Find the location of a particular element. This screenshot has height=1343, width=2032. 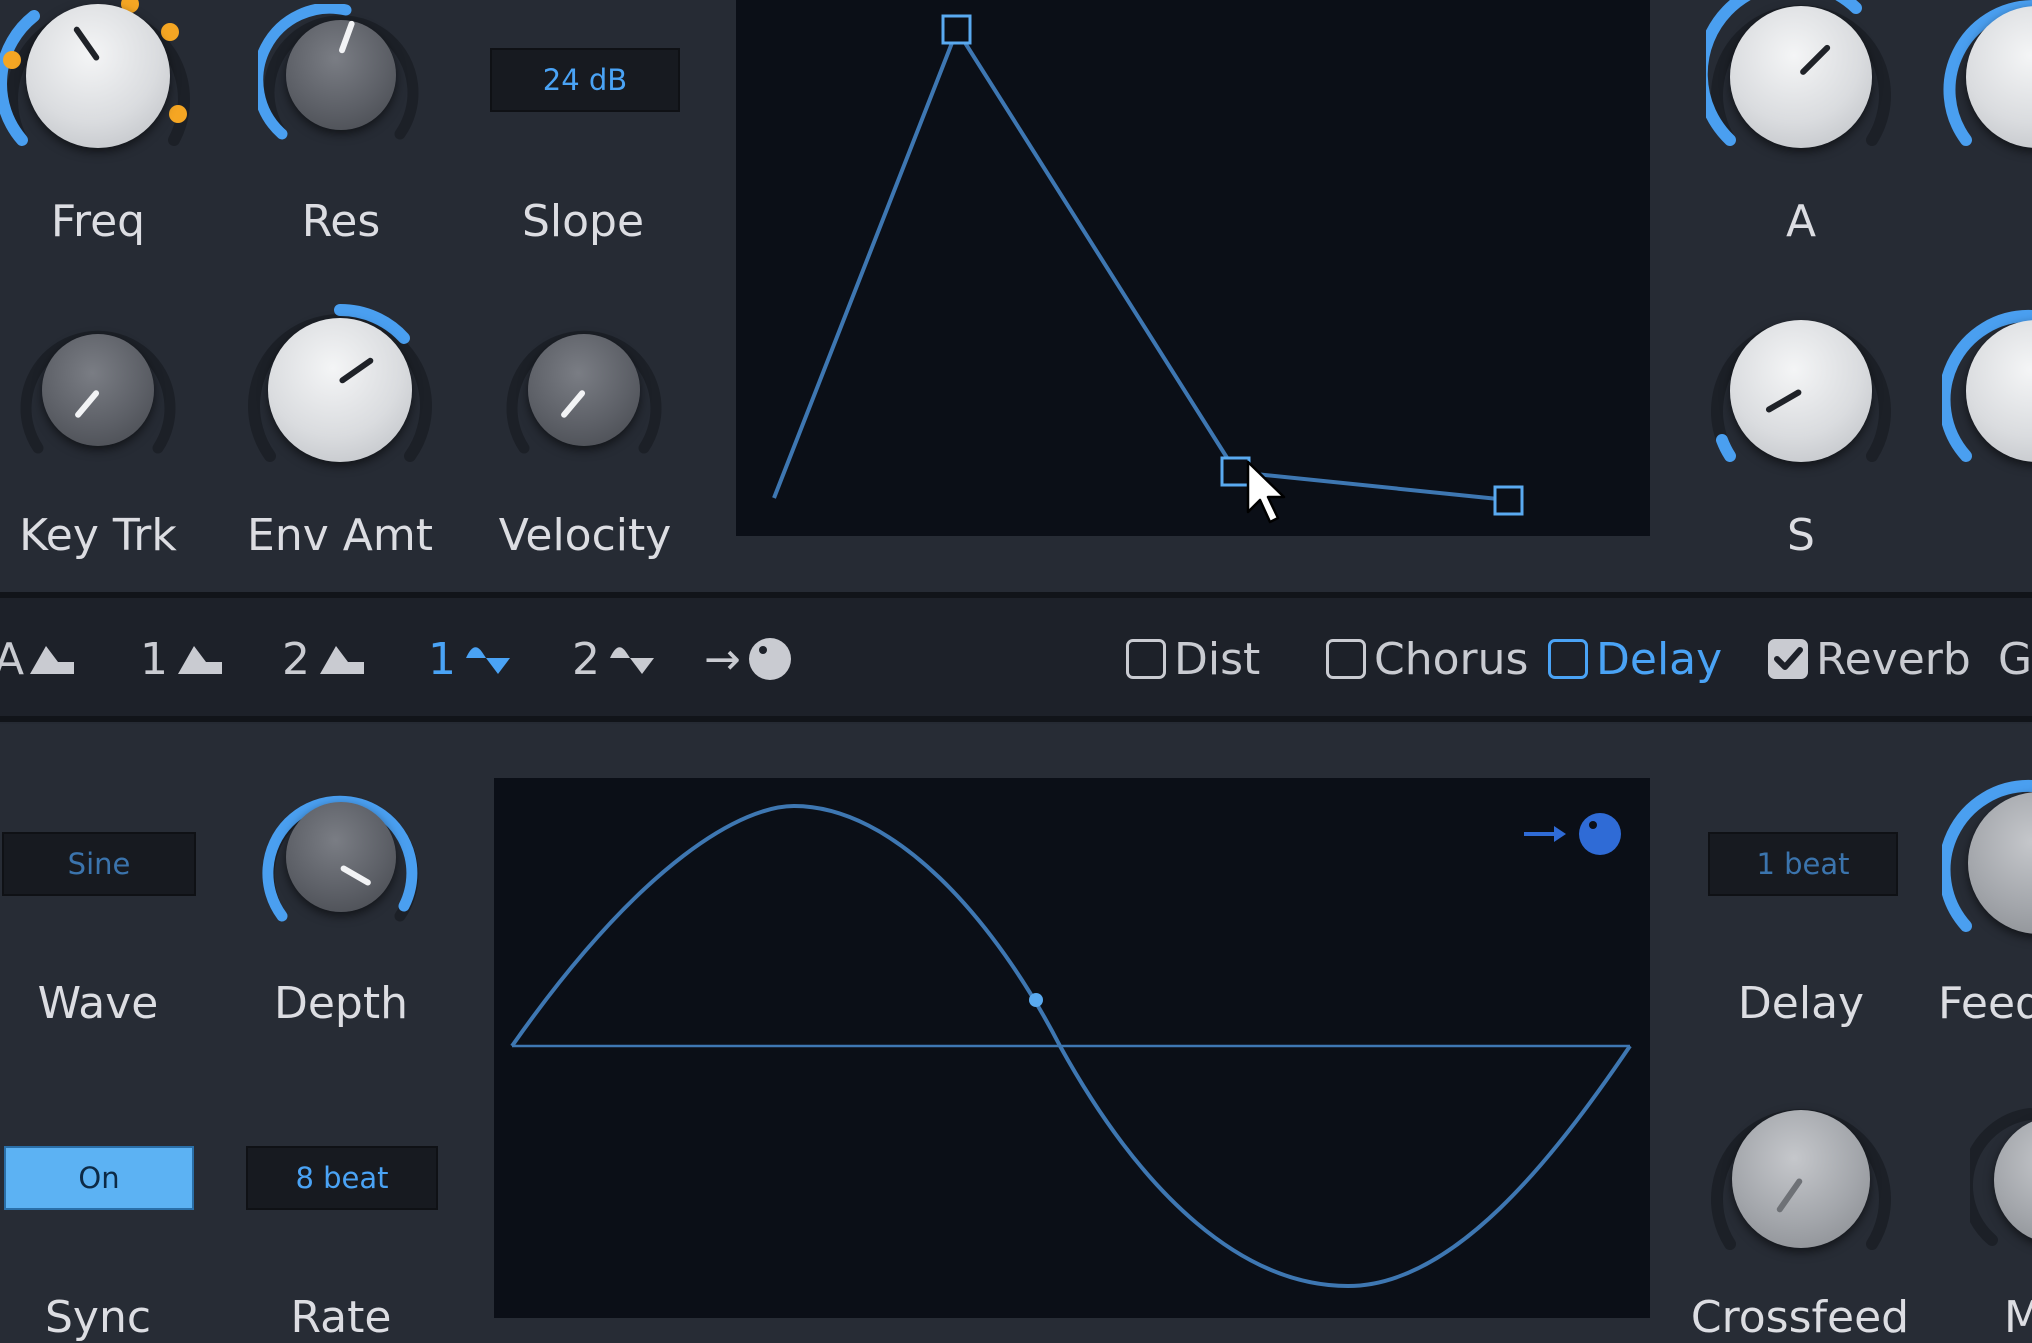

tab-mod-target: → is located at coordinates (748, 659).